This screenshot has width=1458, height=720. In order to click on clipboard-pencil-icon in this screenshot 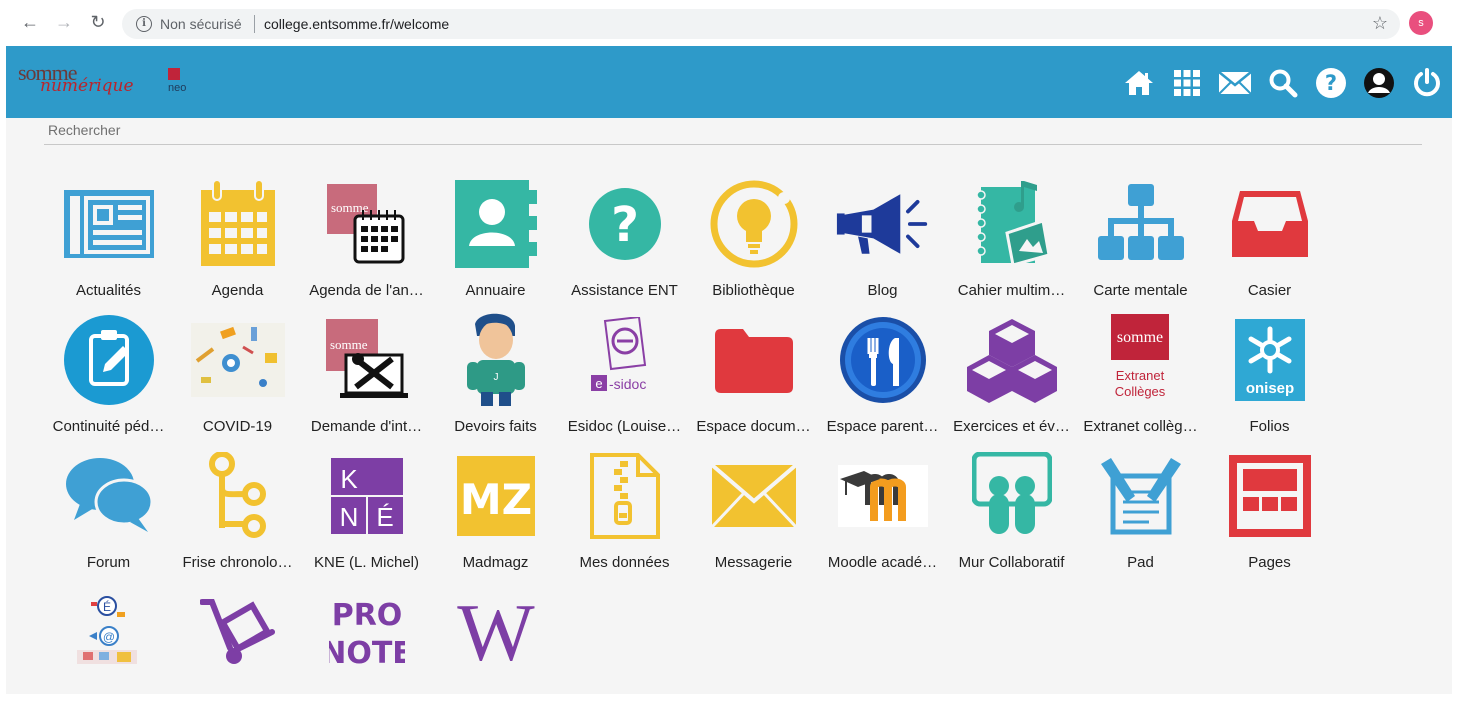, I will do `click(109, 360)`.